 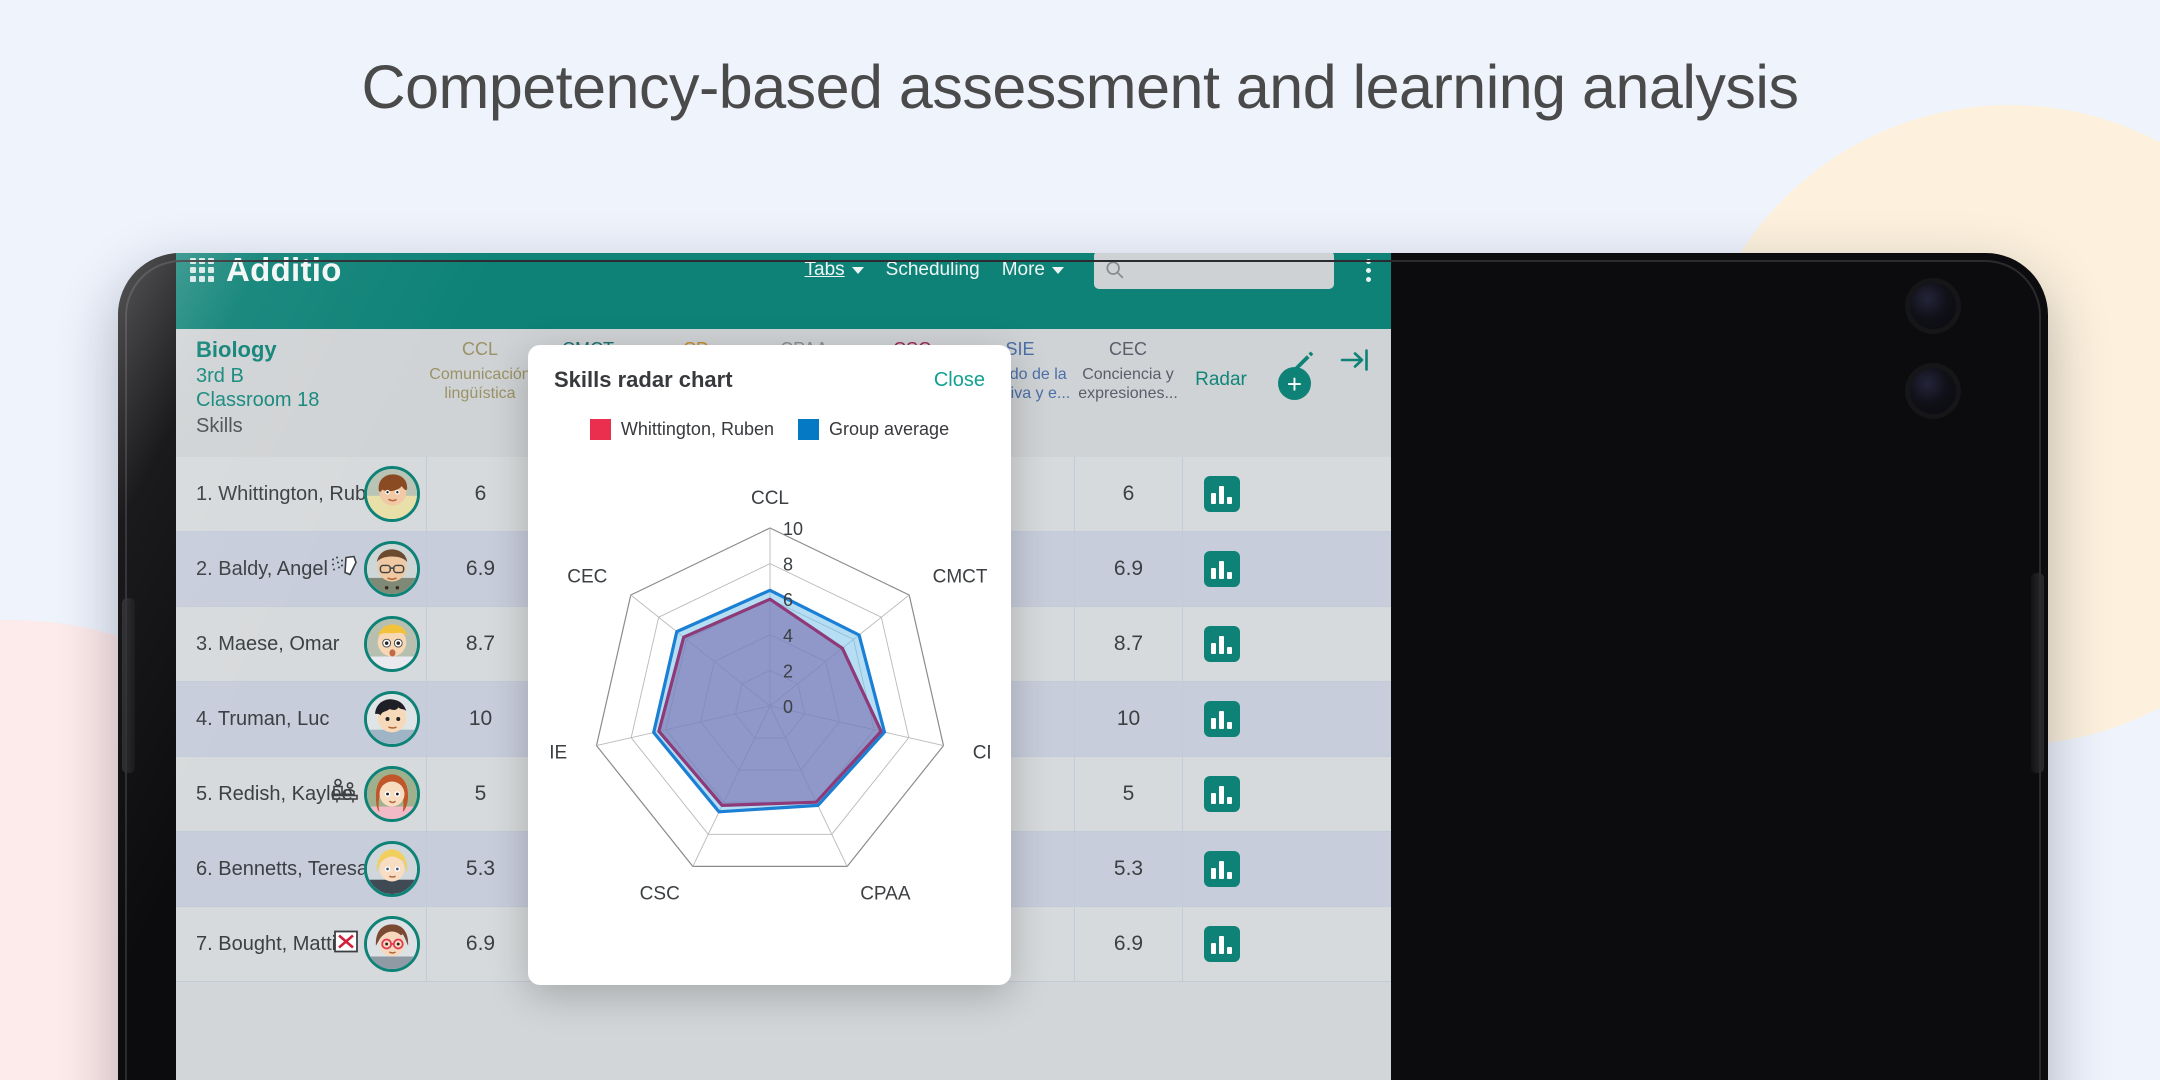 I want to click on student-name-cell: 1. Whittington, Ruben, so click(x=301, y=494).